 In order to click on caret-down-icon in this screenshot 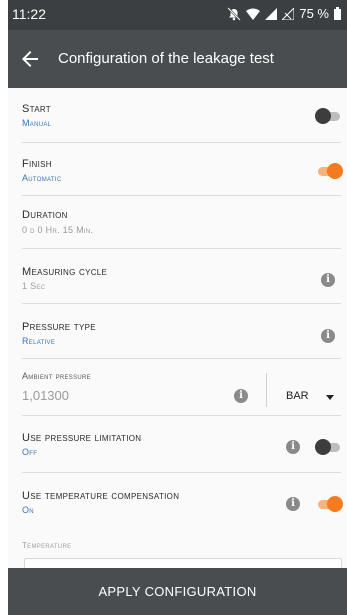, I will do `click(330, 397)`.